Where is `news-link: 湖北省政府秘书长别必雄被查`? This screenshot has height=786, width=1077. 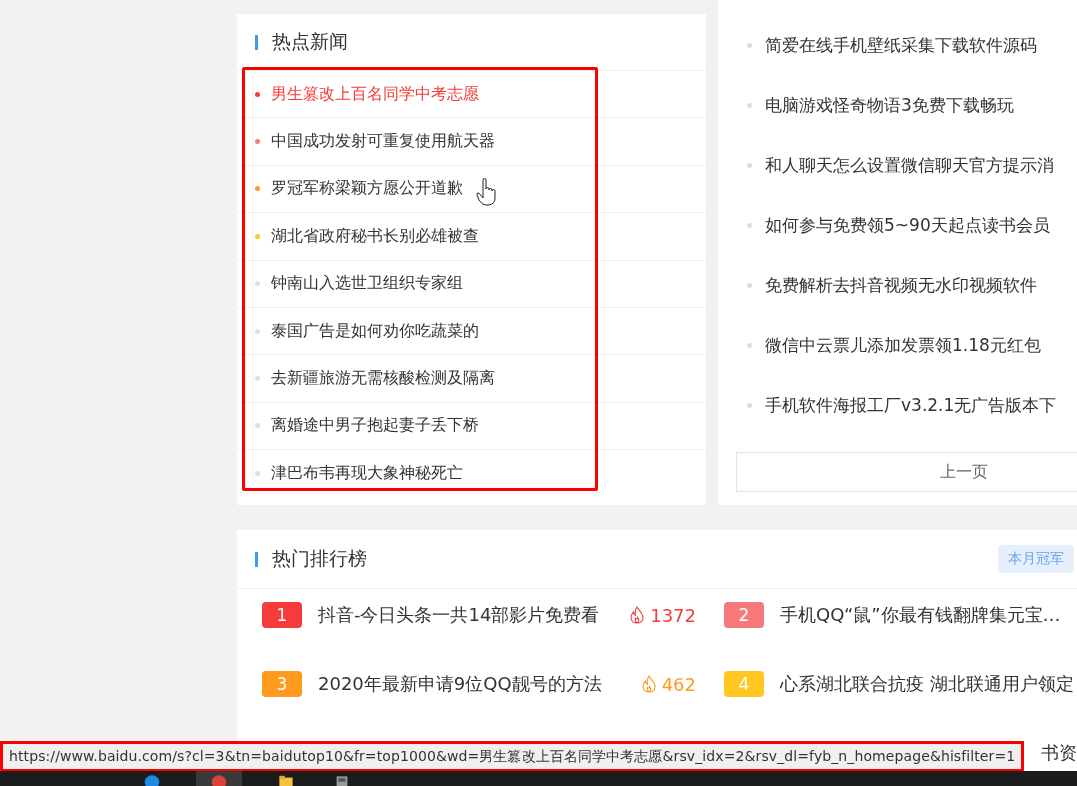 news-link: 湖北省政府秘书长别必雄被查 is located at coordinates (375, 236).